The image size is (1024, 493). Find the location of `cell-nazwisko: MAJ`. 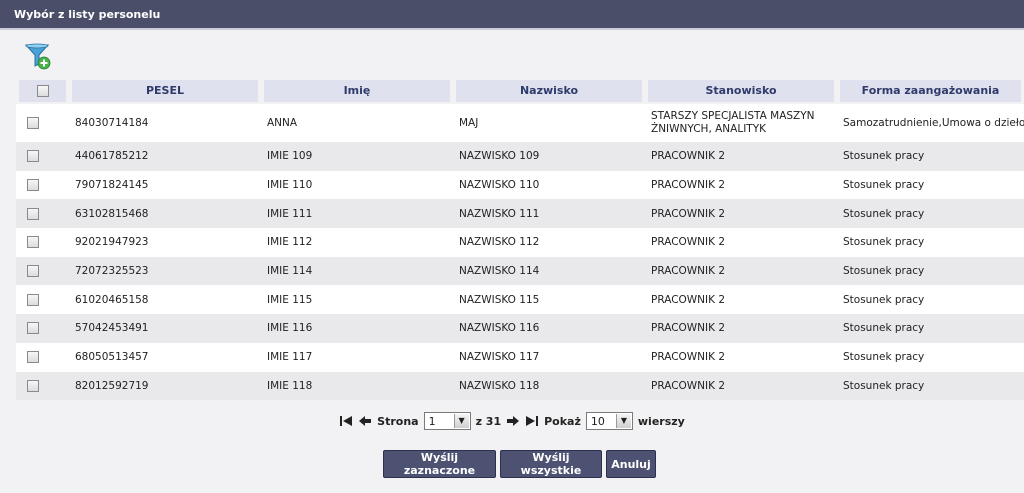

cell-nazwisko: MAJ is located at coordinates (549, 123).